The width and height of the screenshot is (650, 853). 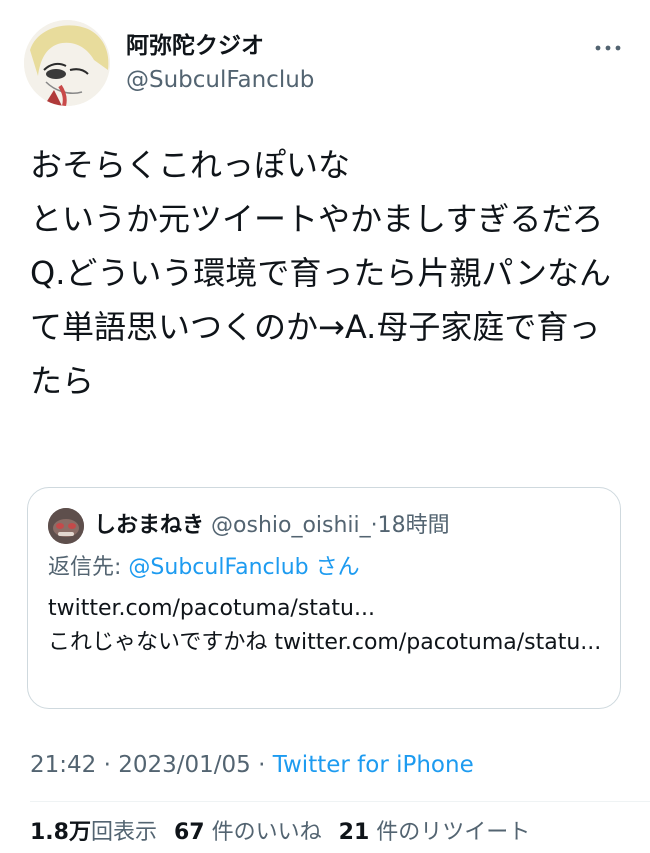 I want to click on divider, so click(x=340, y=801).